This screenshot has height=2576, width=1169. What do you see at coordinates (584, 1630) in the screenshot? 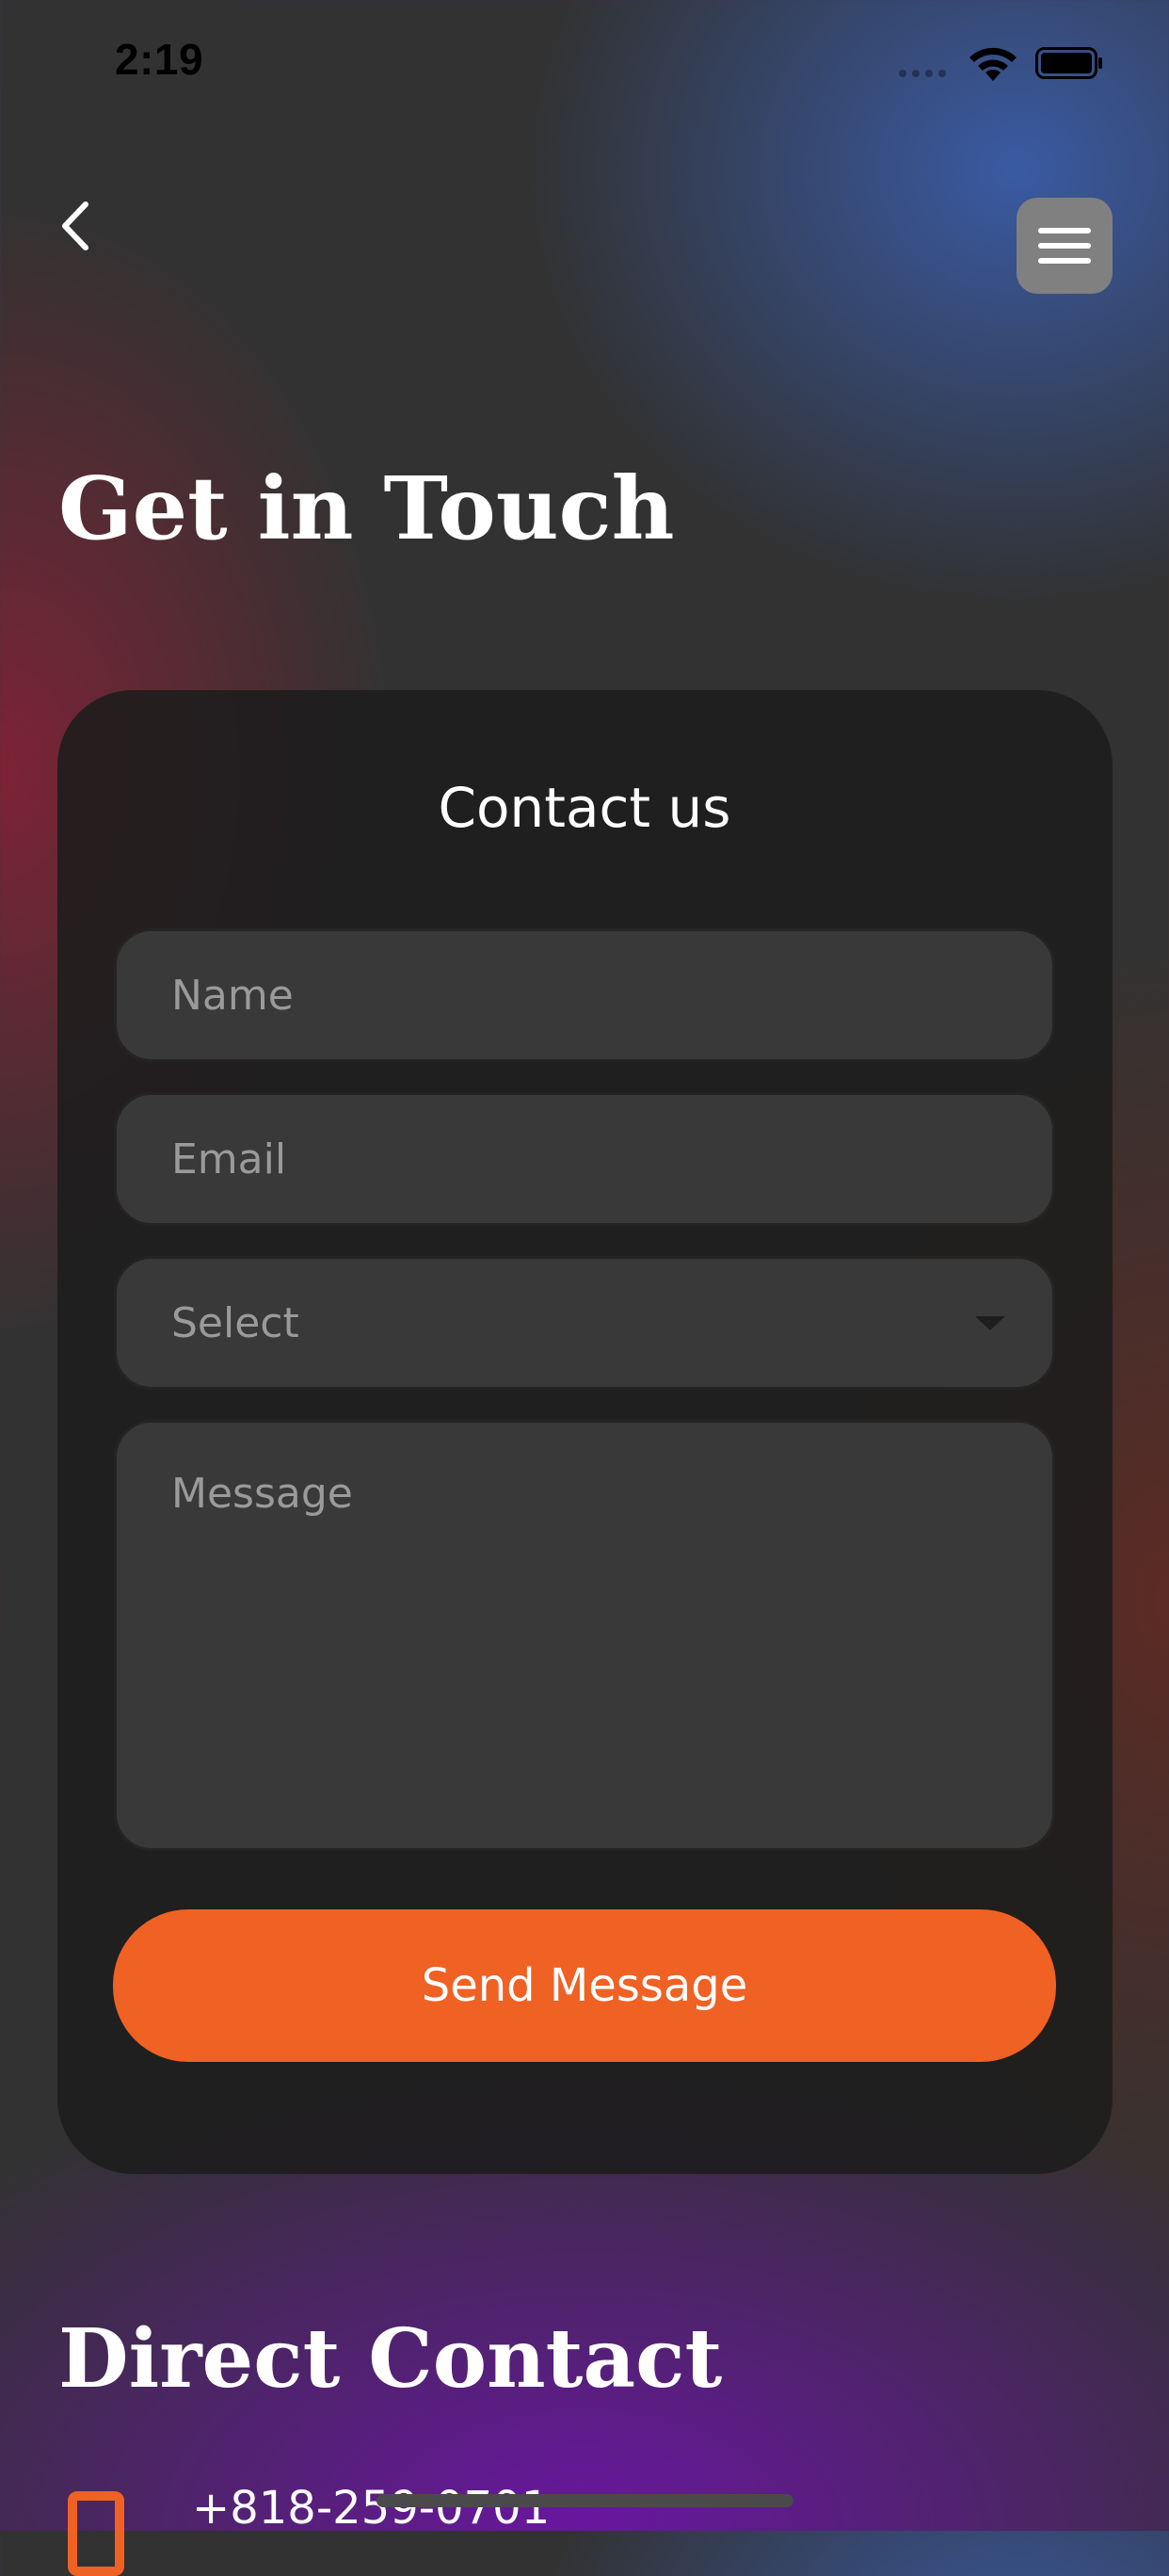
I see `message-textarea` at bounding box center [584, 1630].